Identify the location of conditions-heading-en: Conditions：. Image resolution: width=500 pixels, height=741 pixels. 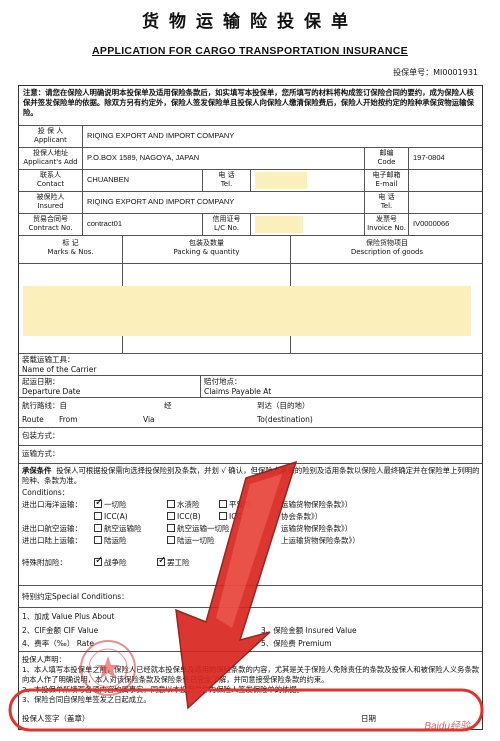
(46, 492).